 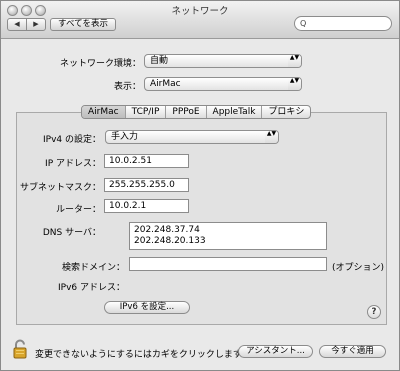 I want to click on right-arrow-icon: ▶, so click(x=35, y=24).